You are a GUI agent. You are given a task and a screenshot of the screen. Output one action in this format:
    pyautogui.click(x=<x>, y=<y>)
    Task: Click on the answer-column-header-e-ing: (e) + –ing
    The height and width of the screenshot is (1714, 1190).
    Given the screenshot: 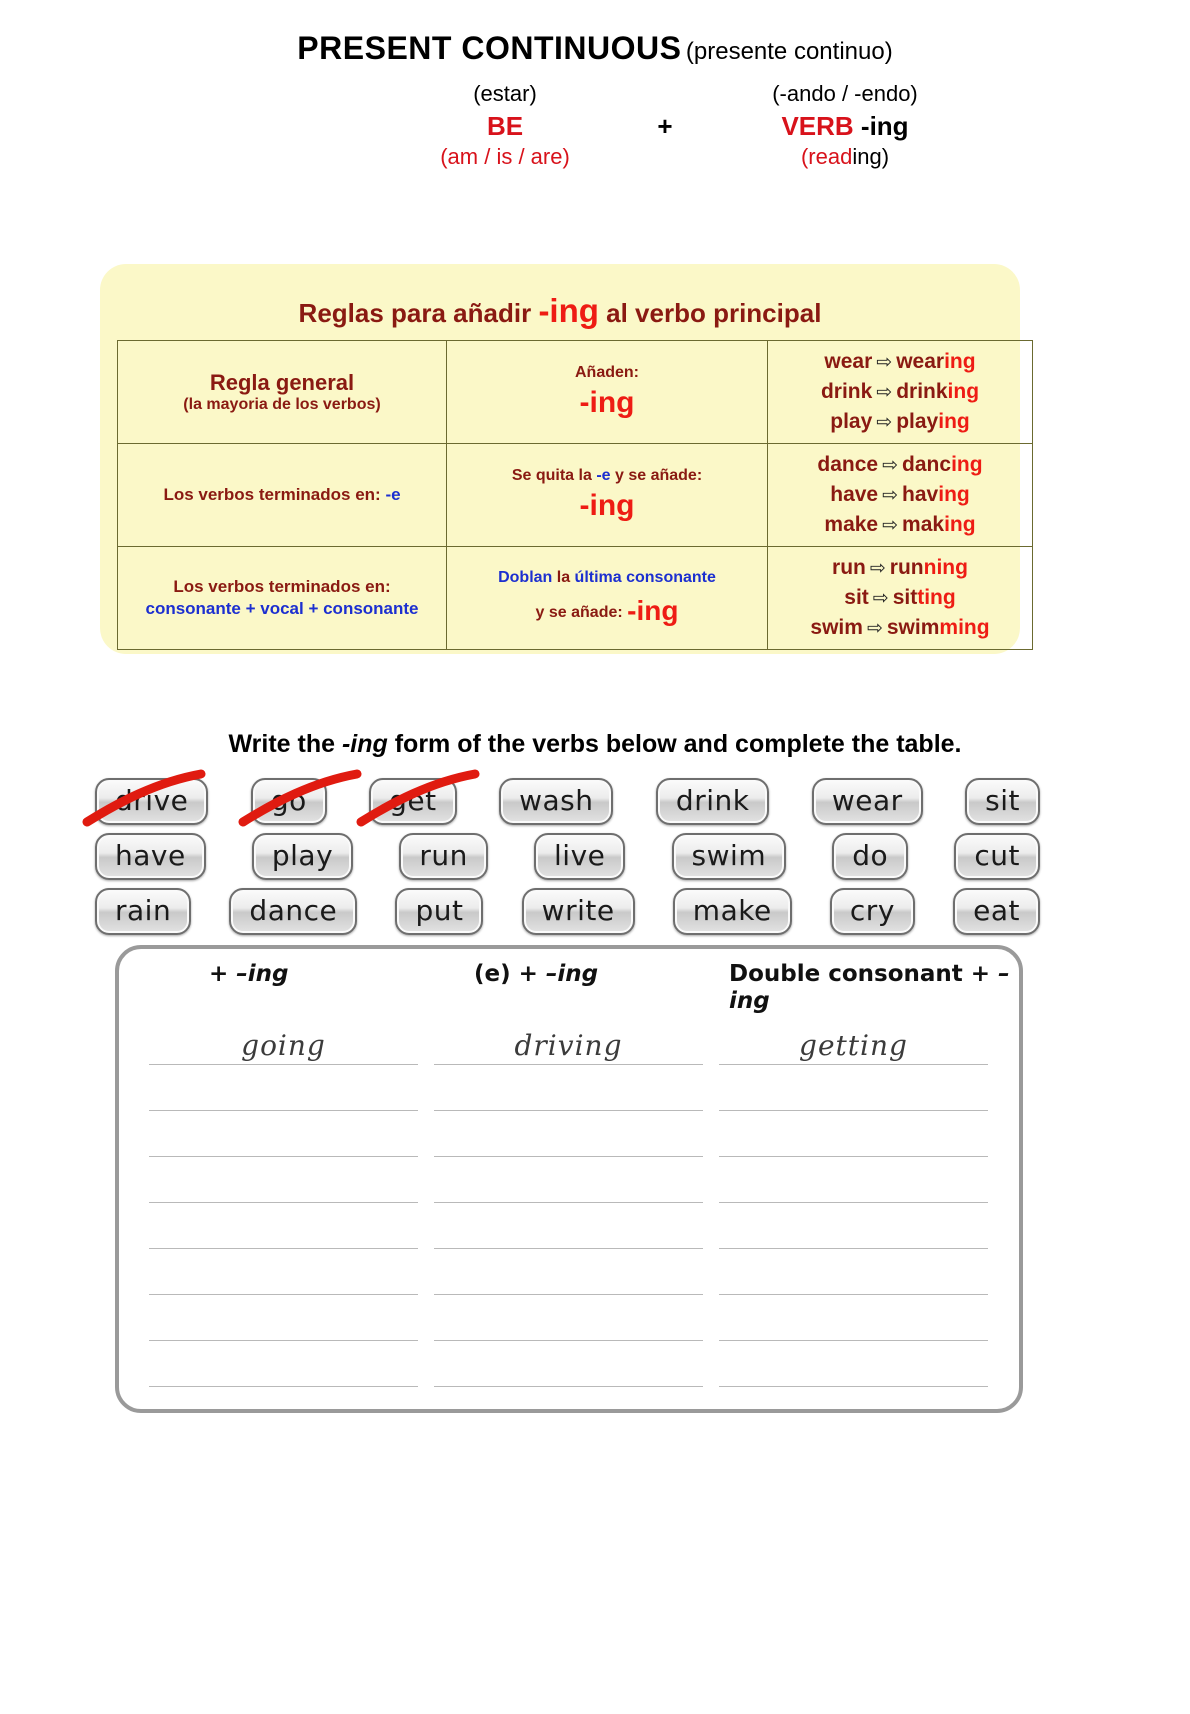 What is the action you would take?
    pyautogui.click(x=536, y=974)
    